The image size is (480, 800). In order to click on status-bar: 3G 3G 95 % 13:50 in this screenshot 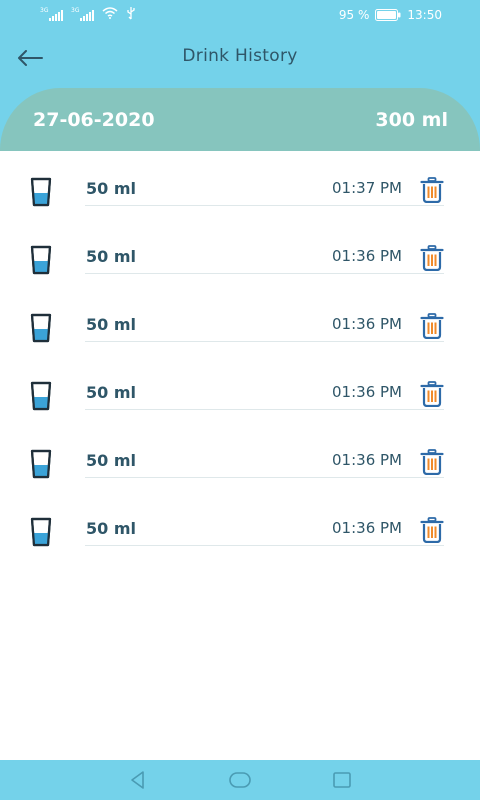, I will do `click(240, 15)`.